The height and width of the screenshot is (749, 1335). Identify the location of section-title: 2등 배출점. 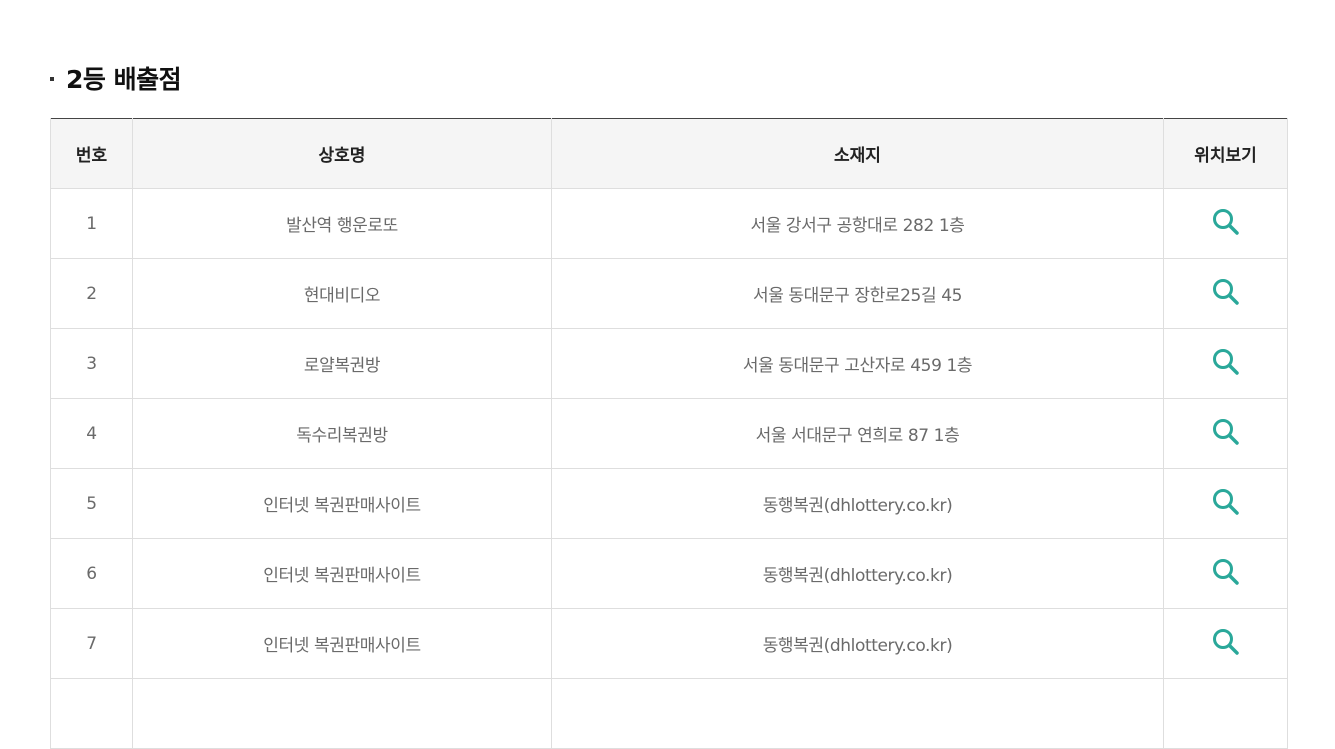
(116, 78).